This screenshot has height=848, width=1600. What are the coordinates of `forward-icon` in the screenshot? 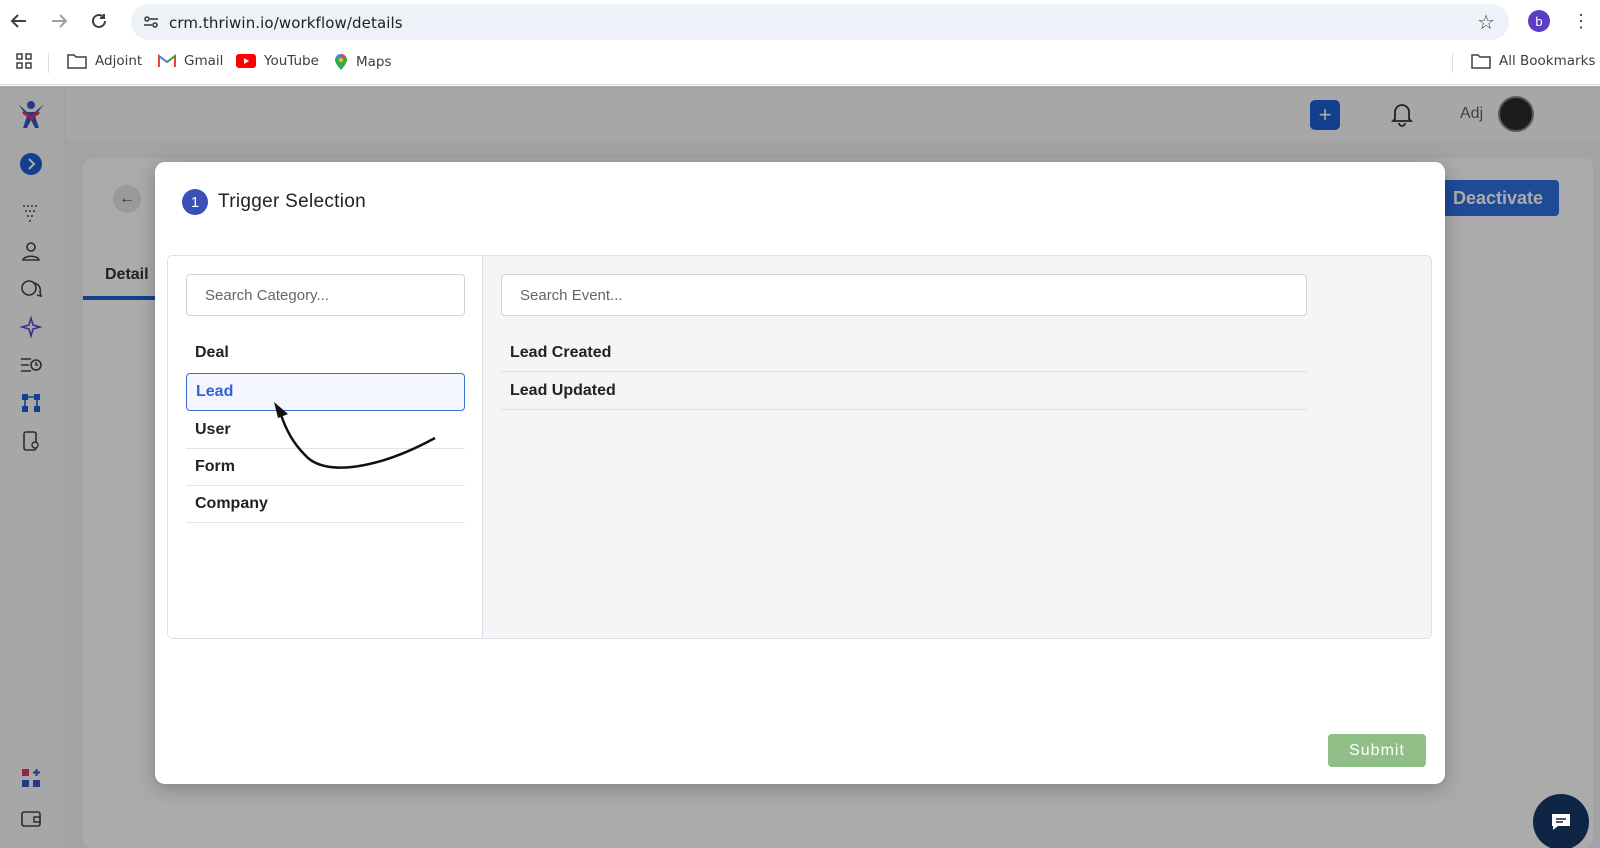 It's located at (59, 21).